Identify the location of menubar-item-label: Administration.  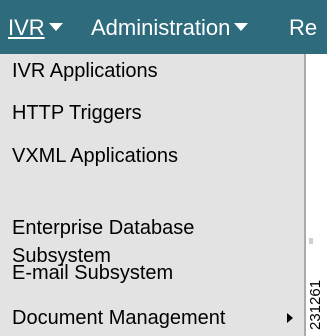
(161, 27).